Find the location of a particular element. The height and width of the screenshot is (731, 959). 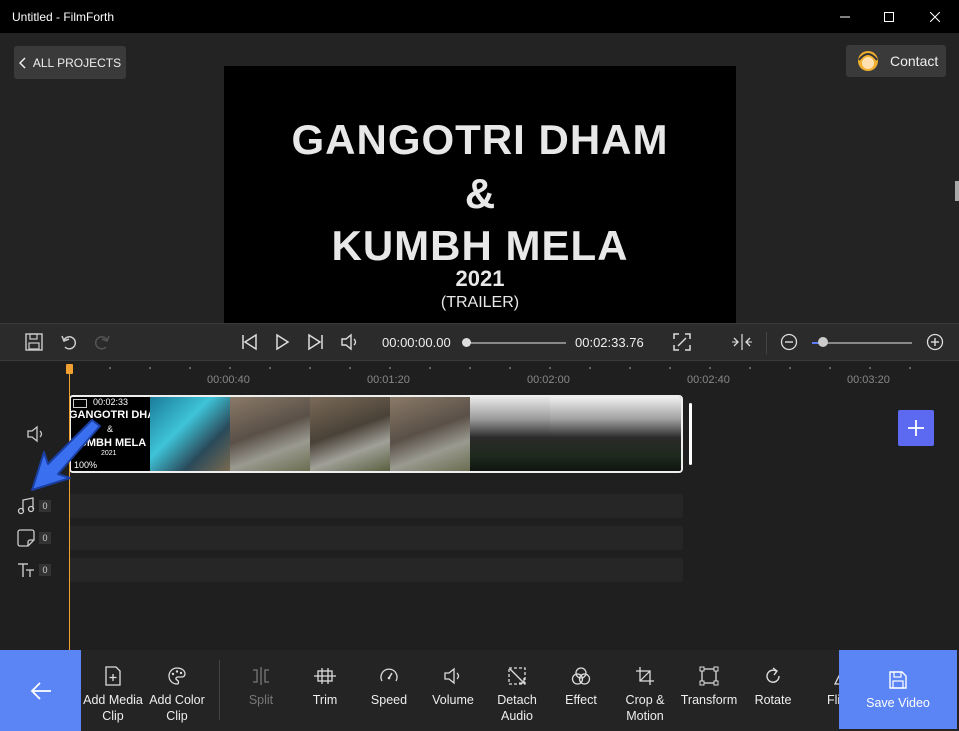

effect-button: Effect is located at coordinates (581, 686).